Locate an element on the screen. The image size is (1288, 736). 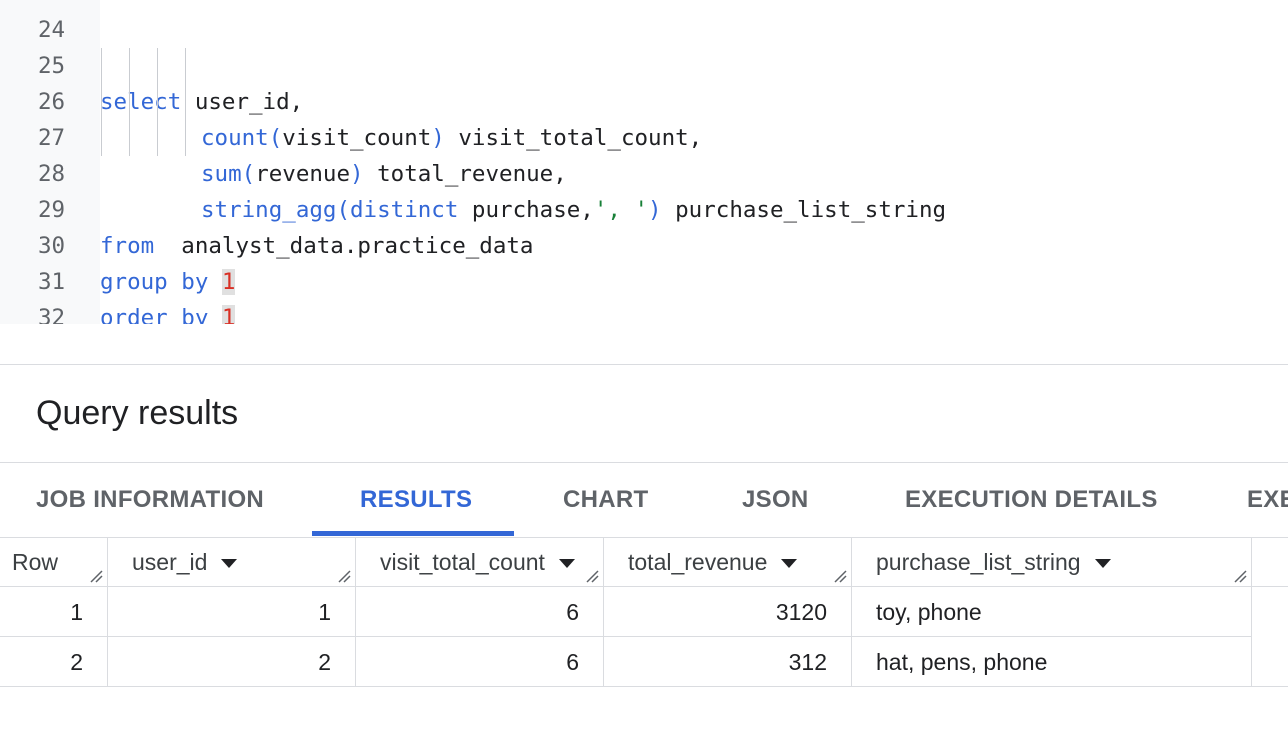
cell-total-revenue: 3120 is located at coordinates (728, 612).